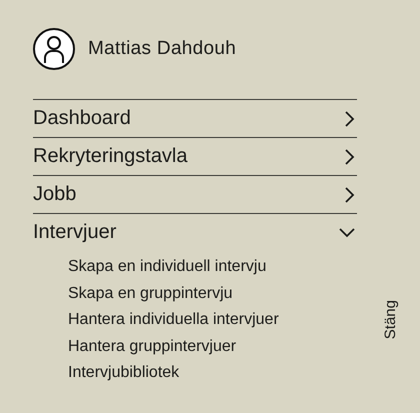 The width and height of the screenshot is (420, 413). I want to click on submenu-link: Skapa en gruppintervju, so click(150, 293).